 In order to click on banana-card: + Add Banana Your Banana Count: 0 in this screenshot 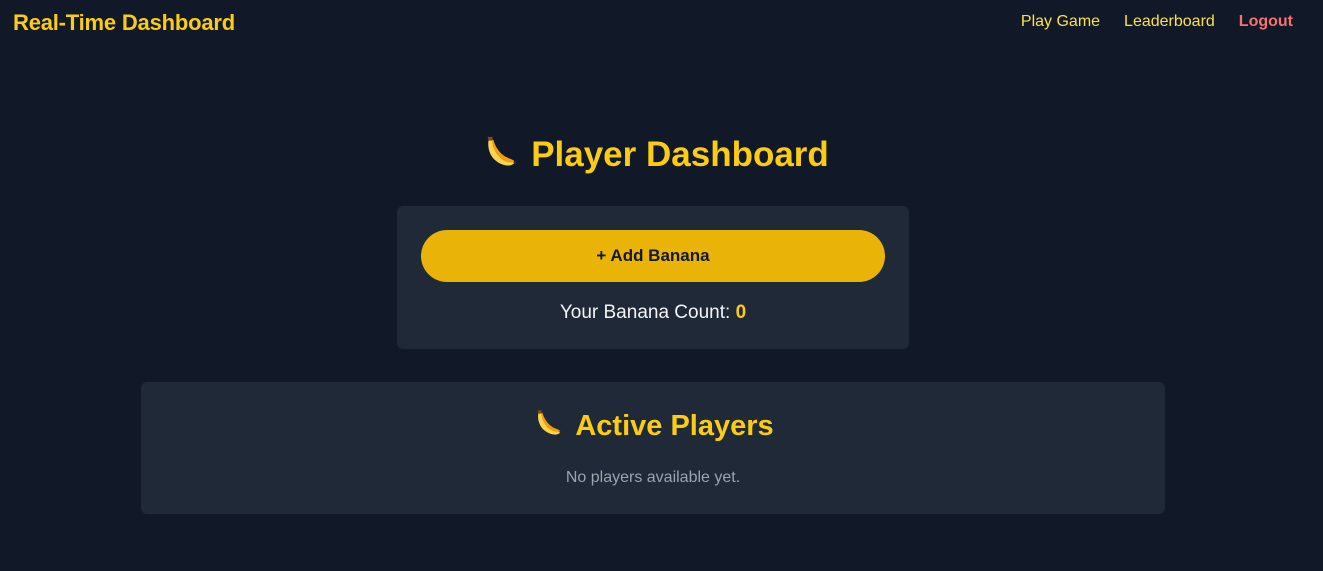, I will do `click(653, 277)`.